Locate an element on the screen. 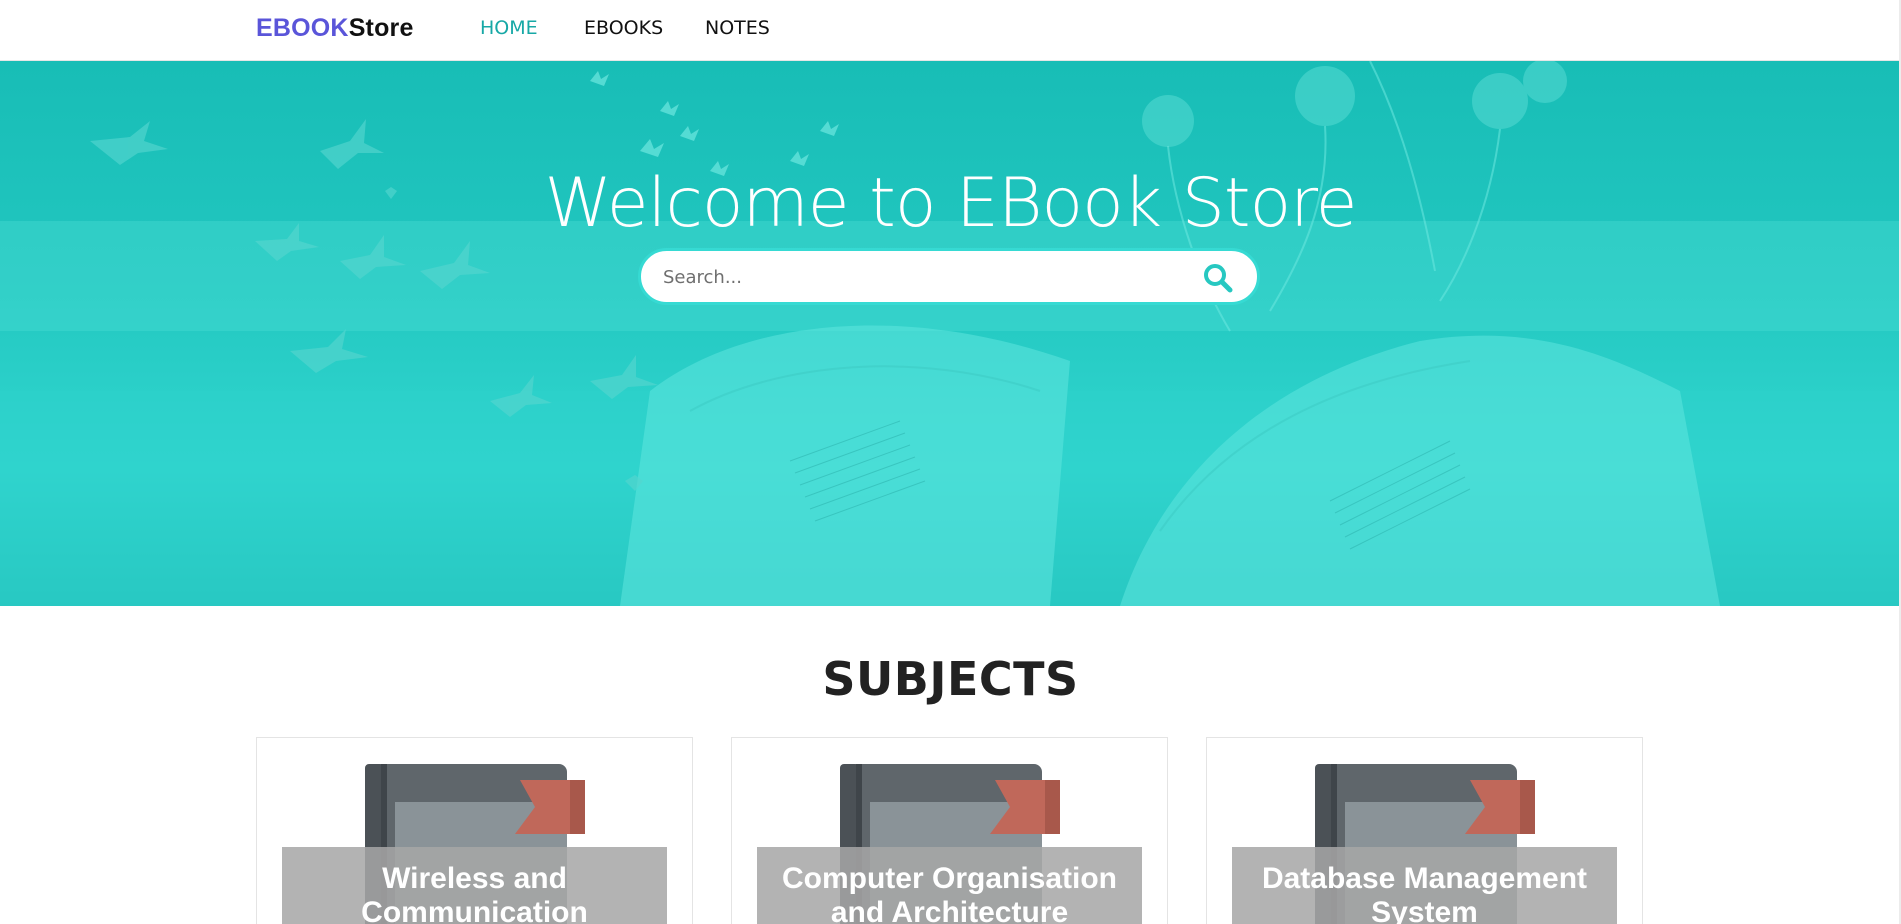 The image size is (1901, 924). search-button is located at coordinates (1218, 278).